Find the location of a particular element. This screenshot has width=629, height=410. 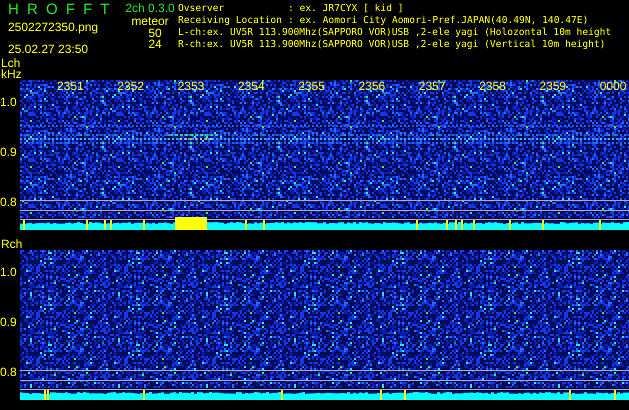

time-label: 2357 is located at coordinates (432, 86).